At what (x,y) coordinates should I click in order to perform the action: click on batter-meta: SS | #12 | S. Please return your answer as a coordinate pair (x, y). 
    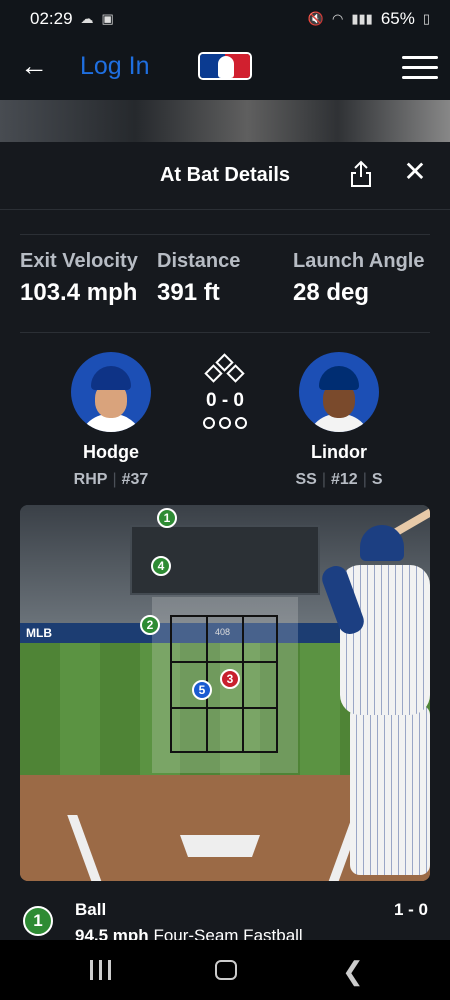
    Looking at the image, I should click on (339, 479).